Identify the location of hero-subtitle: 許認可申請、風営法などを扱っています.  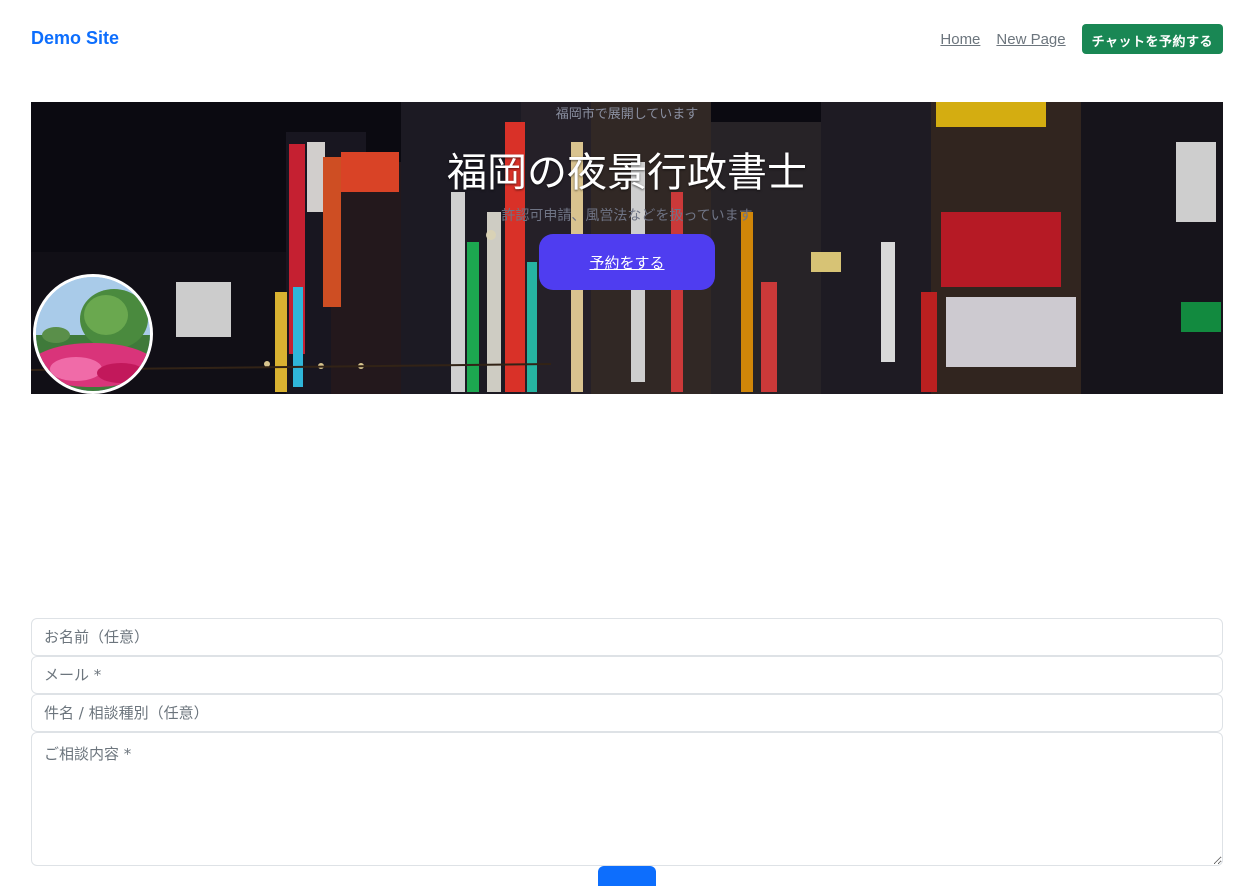
(627, 216).